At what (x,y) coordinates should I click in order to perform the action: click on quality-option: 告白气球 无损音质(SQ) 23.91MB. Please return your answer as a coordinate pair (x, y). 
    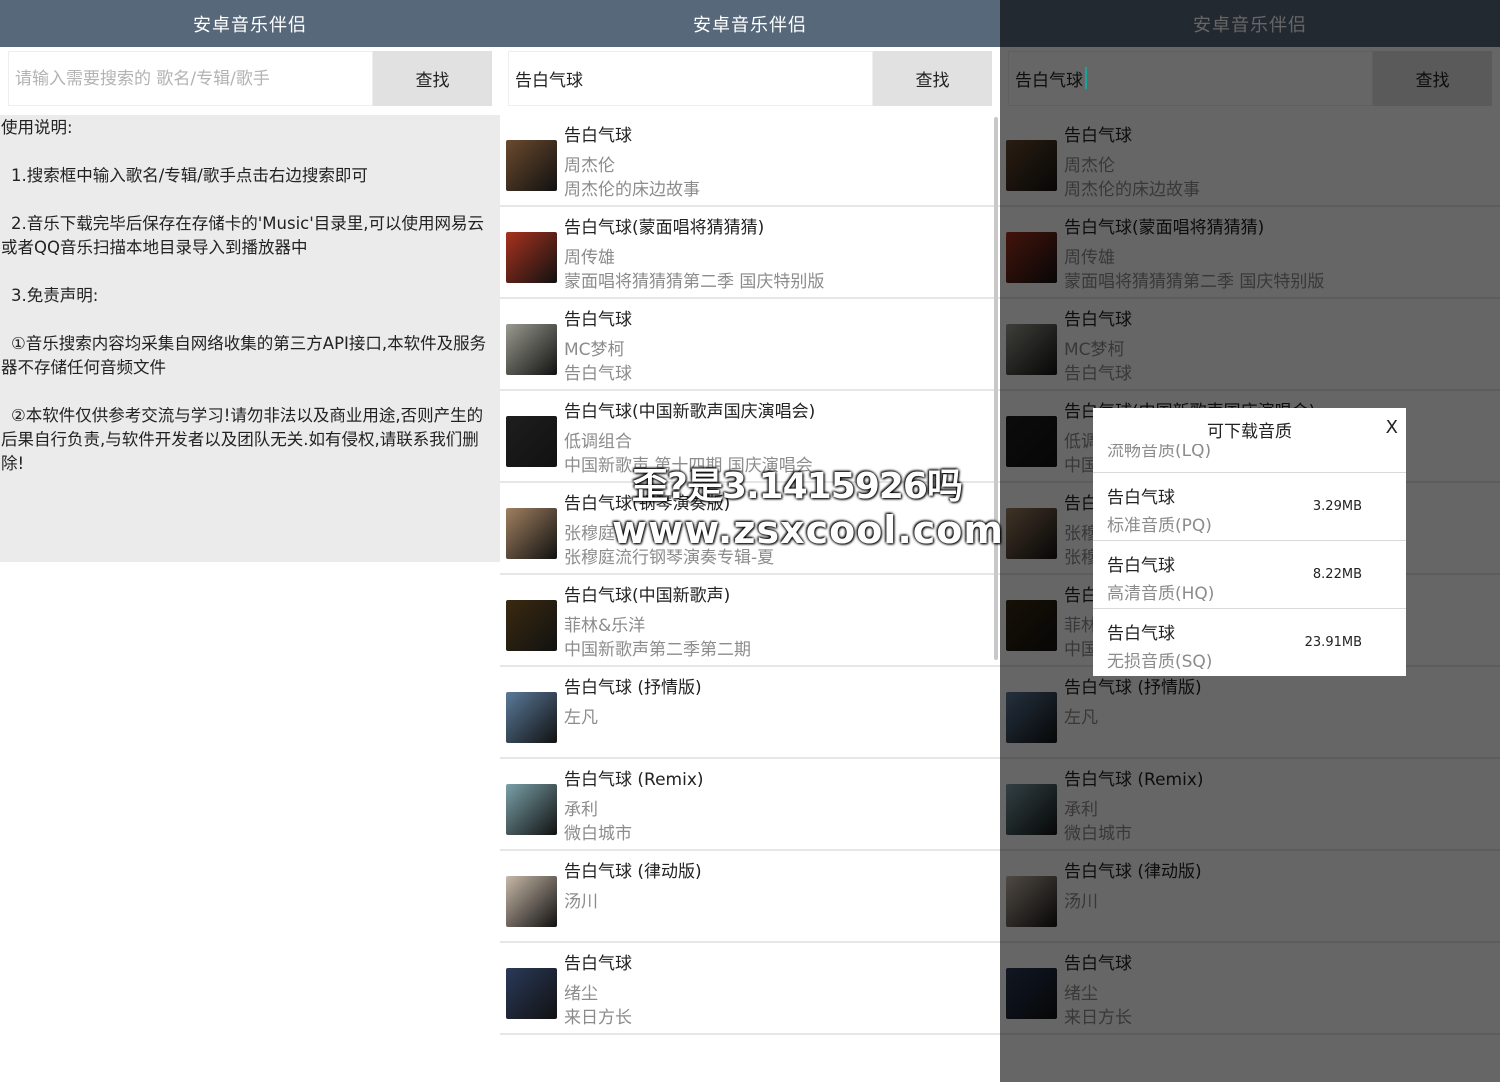
    Looking at the image, I should click on (1249, 642).